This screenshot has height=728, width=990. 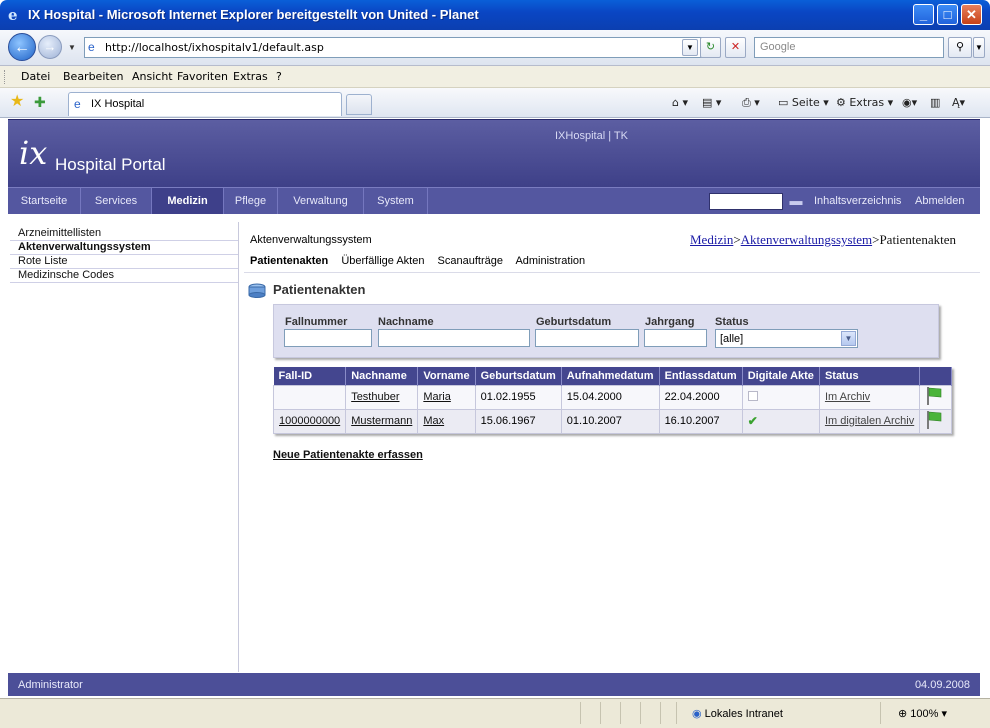 What do you see at coordinates (205, 104) in the screenshot?
I see `tab-ix-hospital: e IX Hospital` at bounding box center [205, 104].